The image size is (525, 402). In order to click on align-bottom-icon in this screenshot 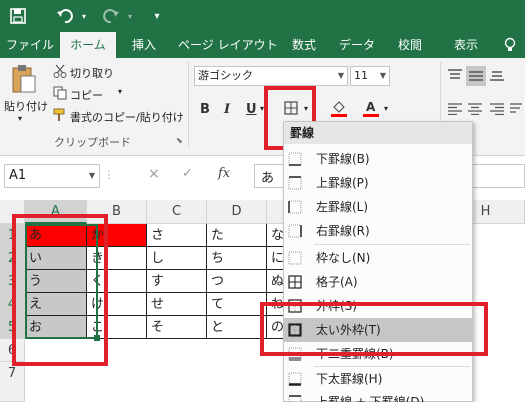, I will do `click(497, 75)`.